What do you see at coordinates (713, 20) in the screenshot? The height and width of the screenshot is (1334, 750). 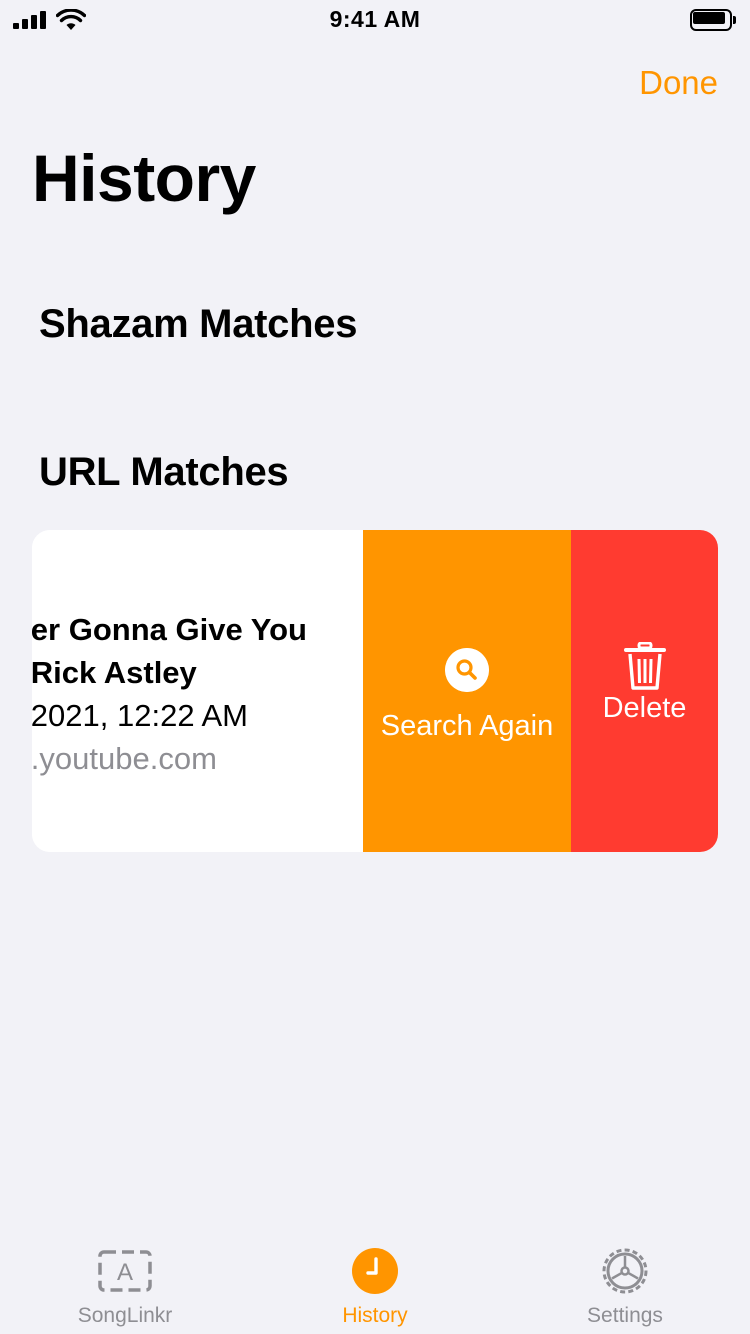 I see `battery-icon` at bounding box center [713, 20].